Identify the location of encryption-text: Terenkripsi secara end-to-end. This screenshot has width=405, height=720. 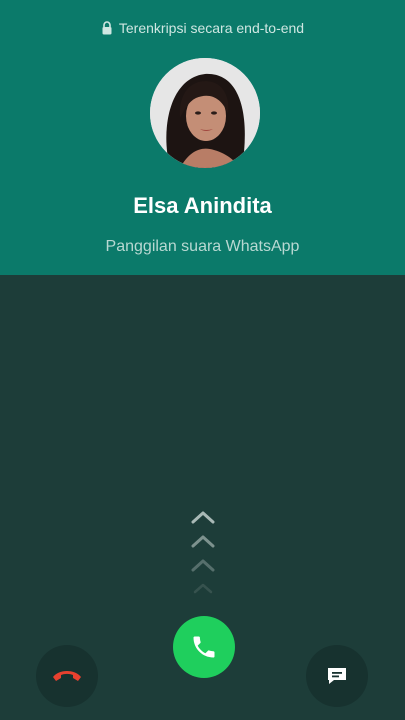
(211, 28).